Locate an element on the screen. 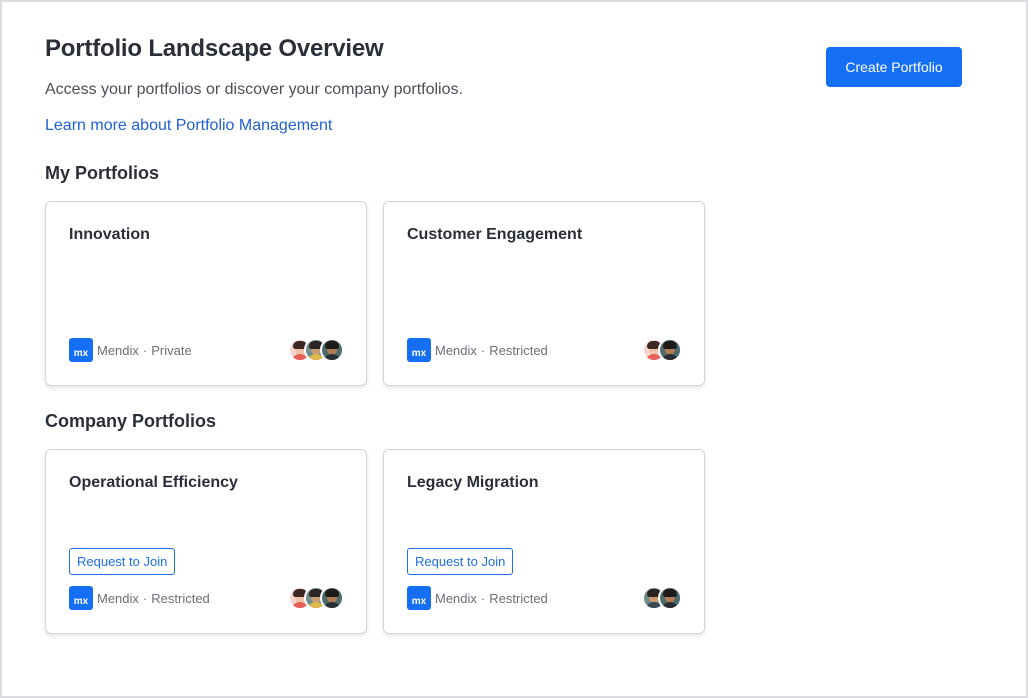 The image size is (1028, 698). create-portfolio-button: Create Portfolio is located at coordinates (894, 67).